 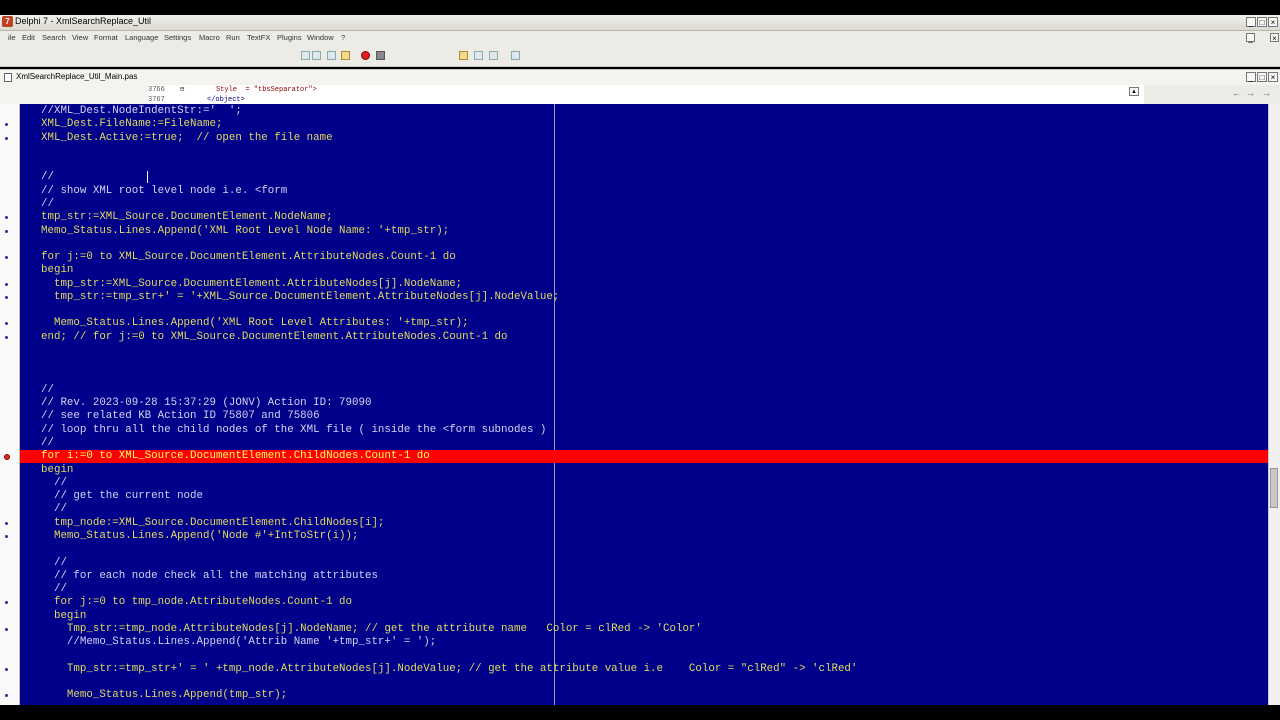 I want to click on tab-minimize-button: _, so click(x=1251, y=77).